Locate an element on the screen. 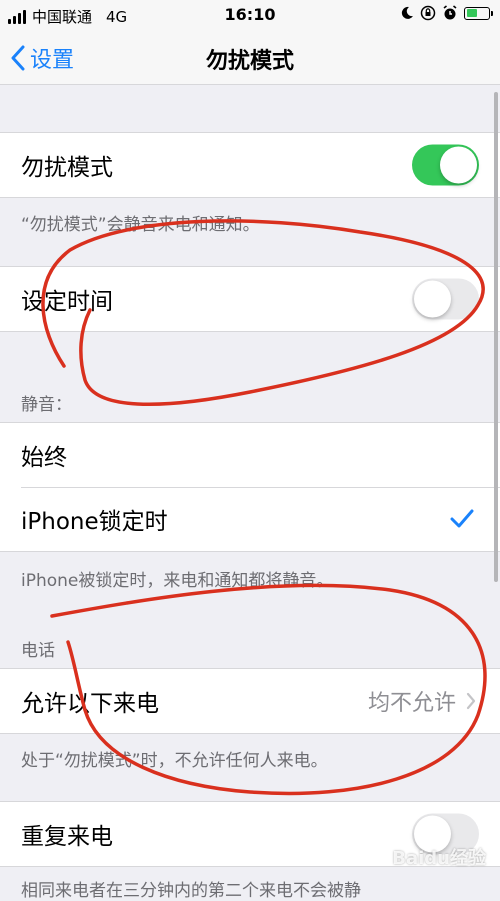  silence-option-label: 始终 is located at coordinates (44, 458).